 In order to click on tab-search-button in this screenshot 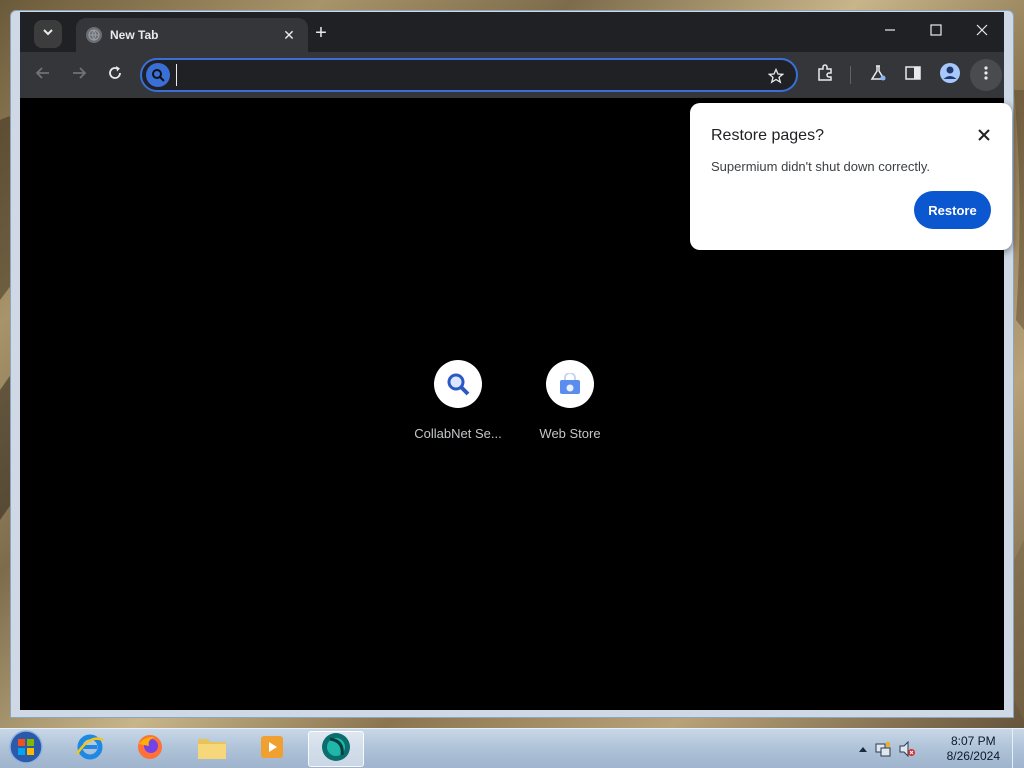, I will do `click(48, 34)`.